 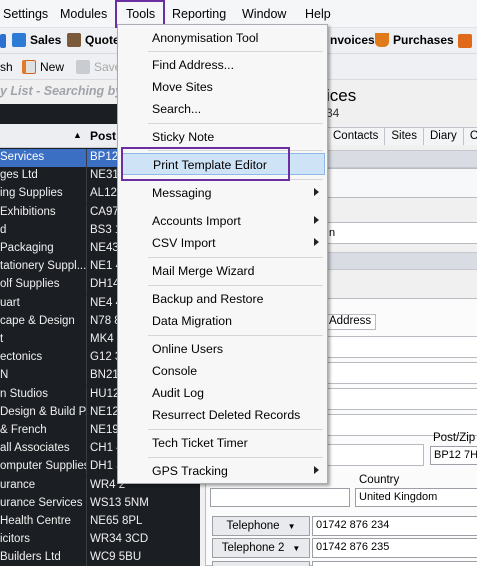 I want to click on menu-item-label: Move Sites, so click(x=182, y=87).